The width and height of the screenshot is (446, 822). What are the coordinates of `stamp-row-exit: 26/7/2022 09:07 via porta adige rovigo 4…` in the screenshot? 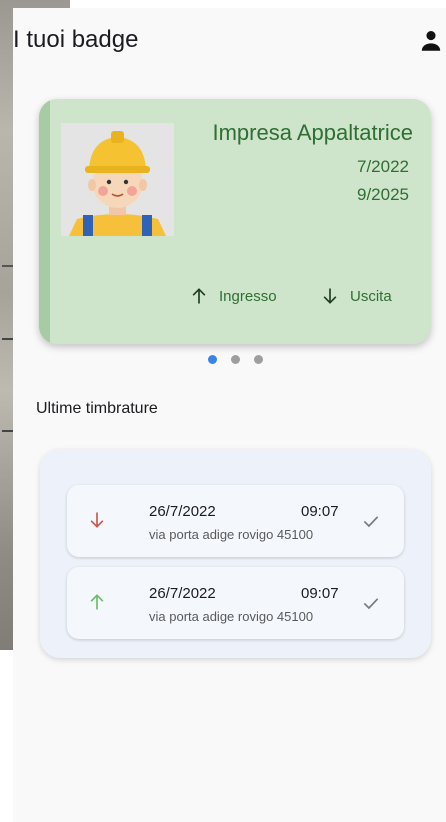 It's located at (235, 521).